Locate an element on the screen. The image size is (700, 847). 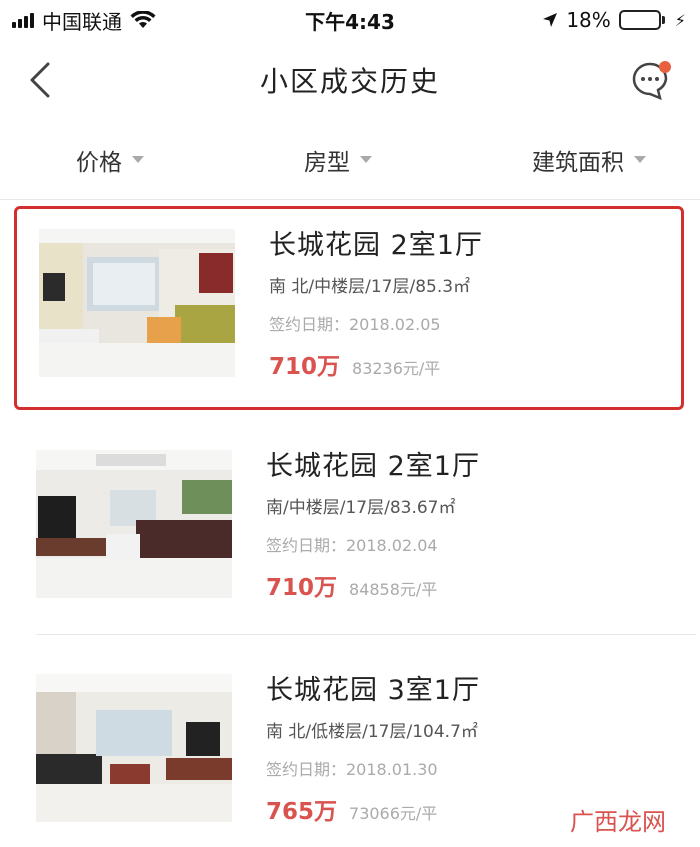
filter-price: 价格 is located at coordinates (110, 160).